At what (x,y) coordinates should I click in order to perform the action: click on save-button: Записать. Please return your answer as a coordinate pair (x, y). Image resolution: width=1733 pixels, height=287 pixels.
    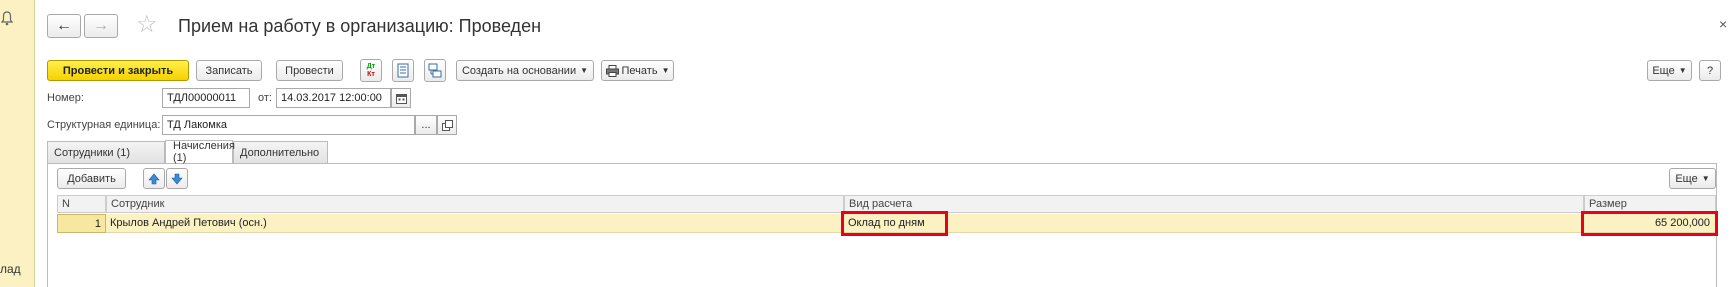
    Looking at the image, I should click on (229, 70).